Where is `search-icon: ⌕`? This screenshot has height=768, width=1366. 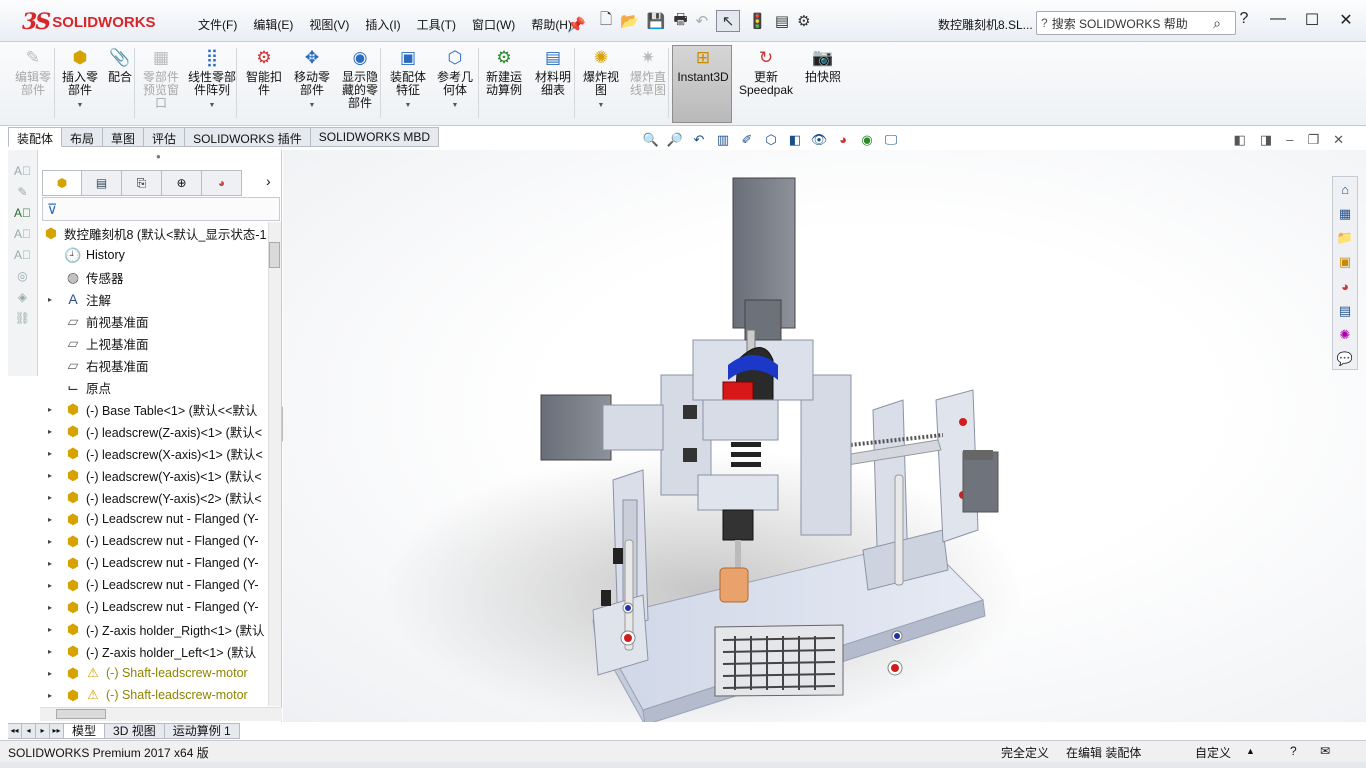 search-icon: ⌕ is located at coordinates (1217, 23).